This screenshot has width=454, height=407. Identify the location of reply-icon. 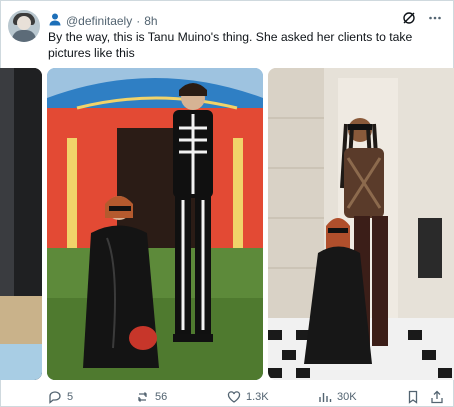
(55, 397).